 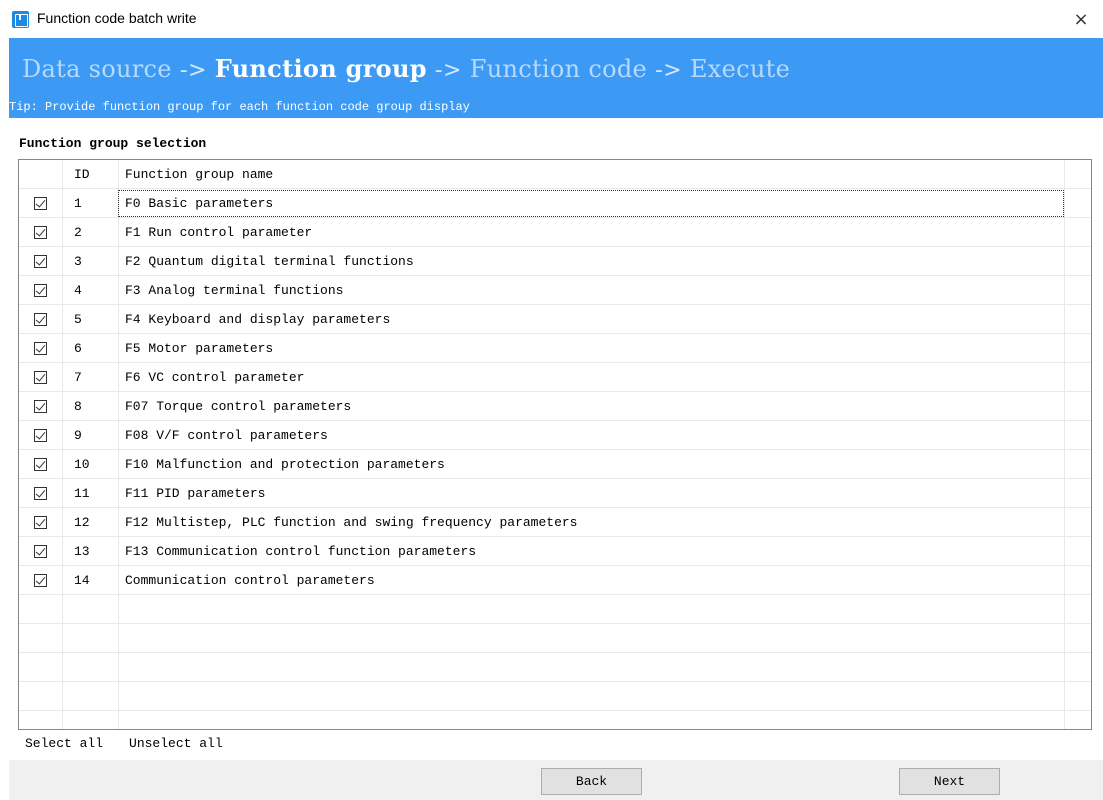 I want to click on close-icon: ×, so click(x=1081, y=19).